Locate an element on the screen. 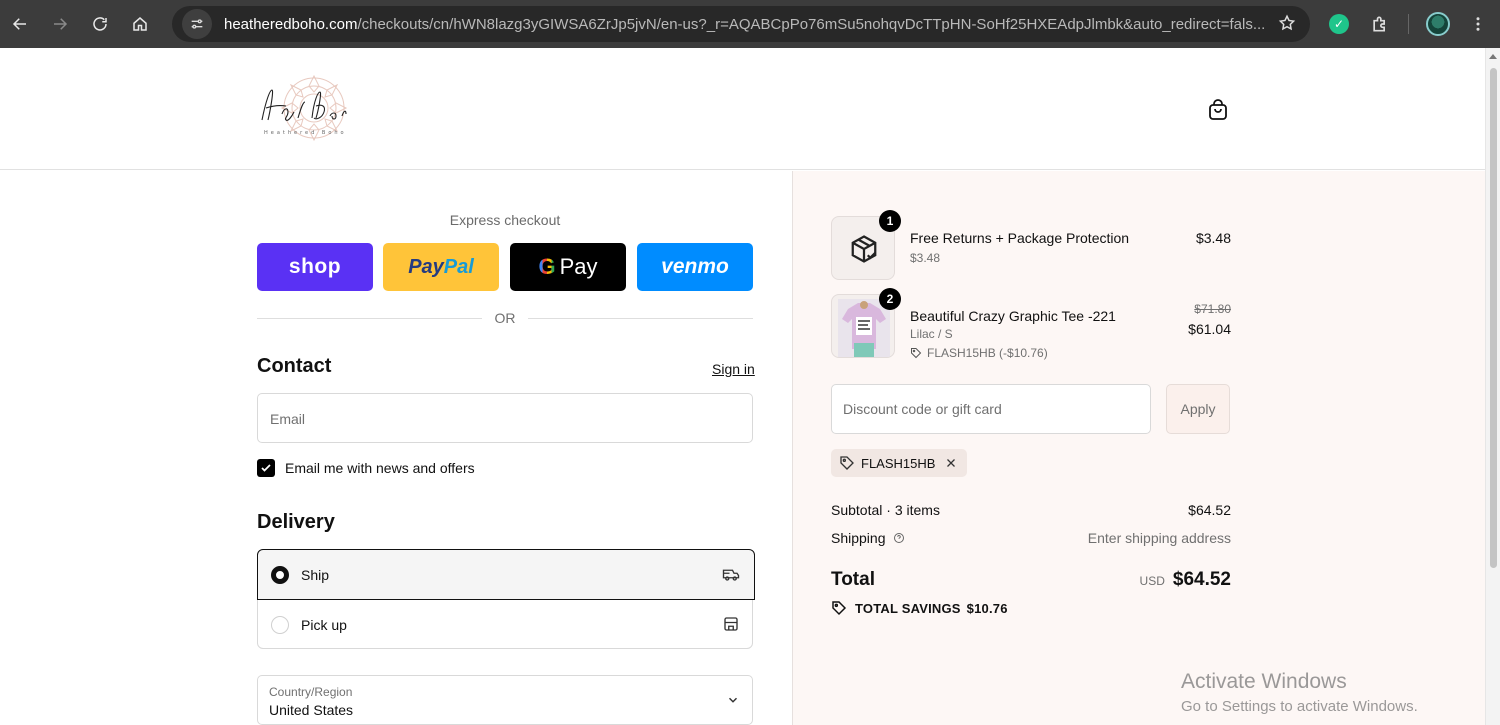  toolbar-divider is located at coordinates (1408, 24).